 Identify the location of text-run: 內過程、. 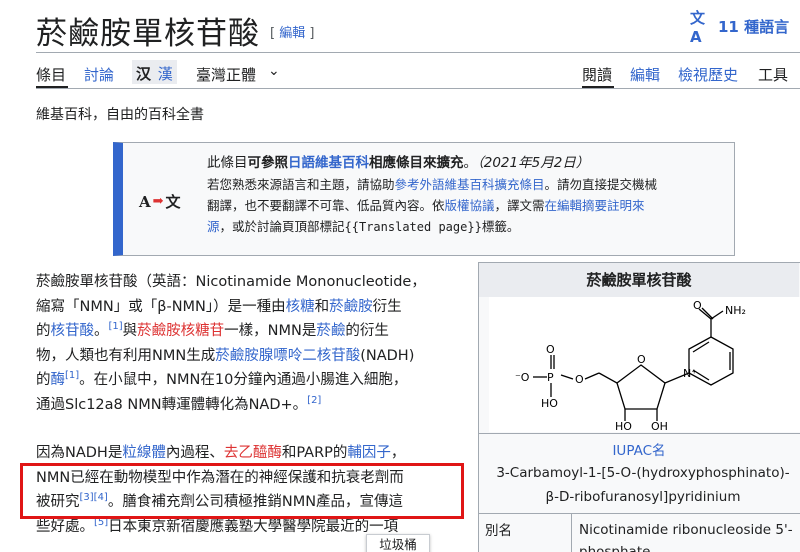
(194, 453).